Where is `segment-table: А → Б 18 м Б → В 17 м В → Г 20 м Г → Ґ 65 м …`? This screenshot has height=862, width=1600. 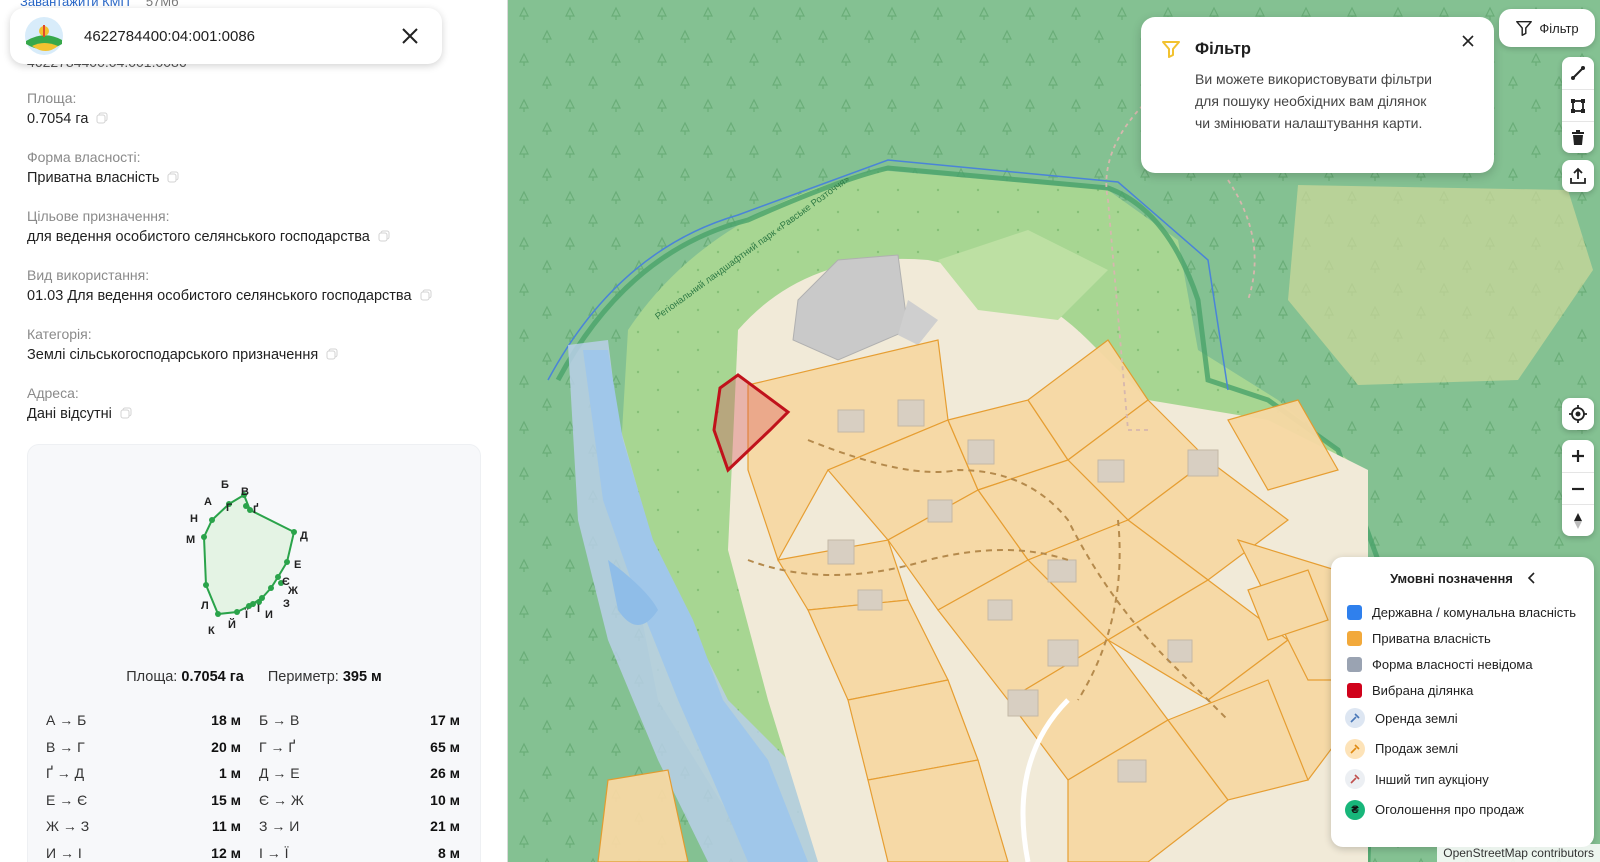 segment-table: А → Б 18 м Б → В 17 м В → Г 20 м Г → Ґ 65 м … is located at coordinates (253, 784).